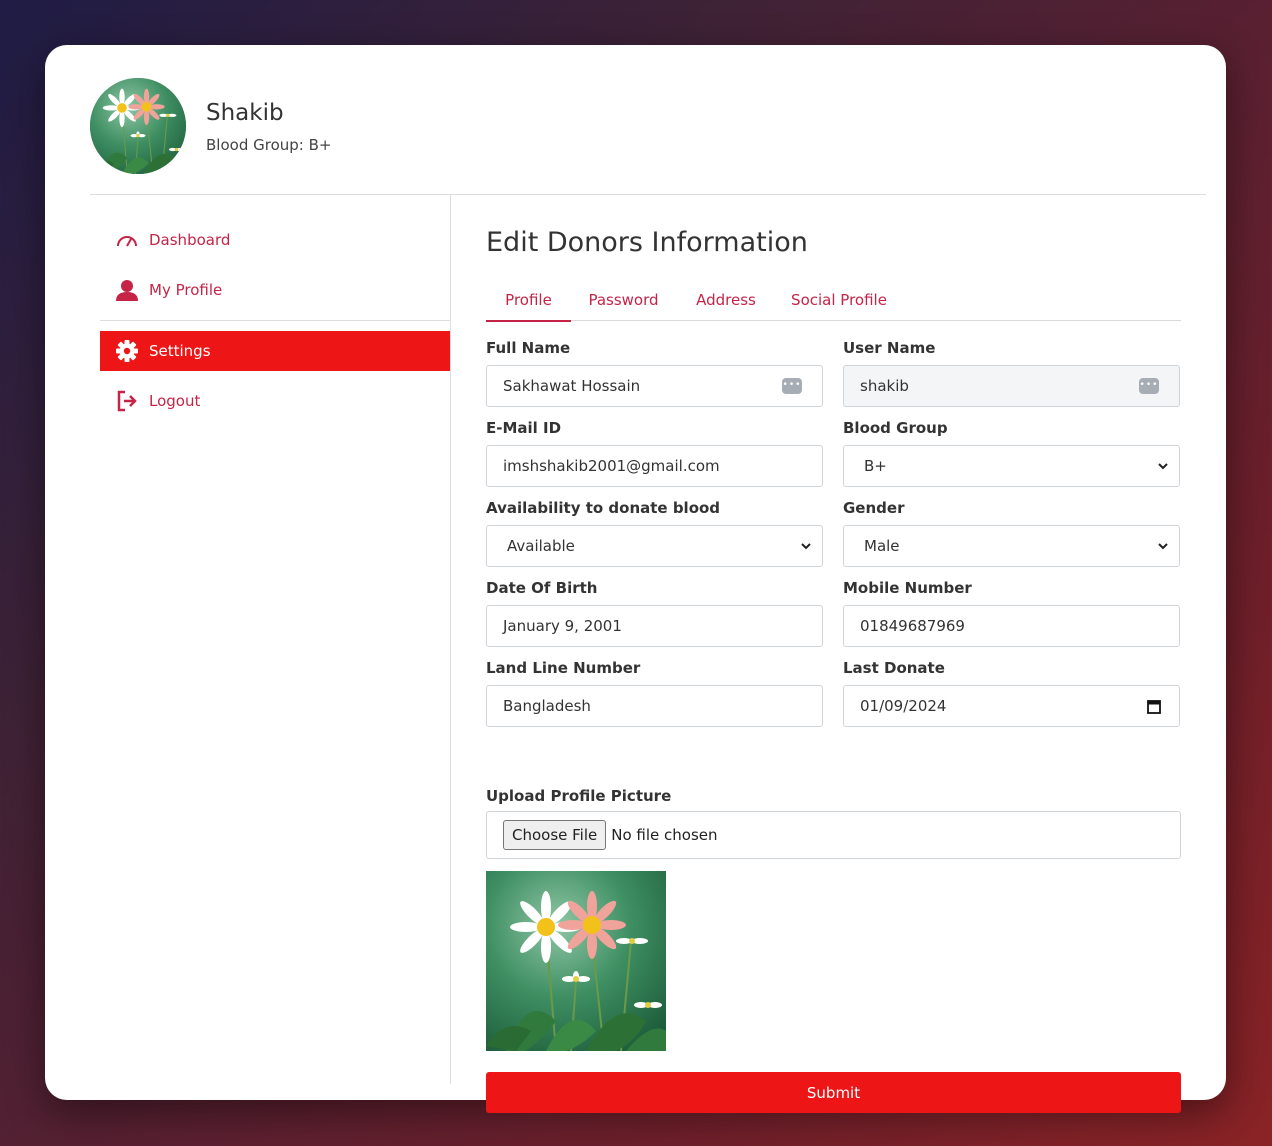  I want to click on profile-picture-file-input: Choose File No file chosen, so click(833, 835).